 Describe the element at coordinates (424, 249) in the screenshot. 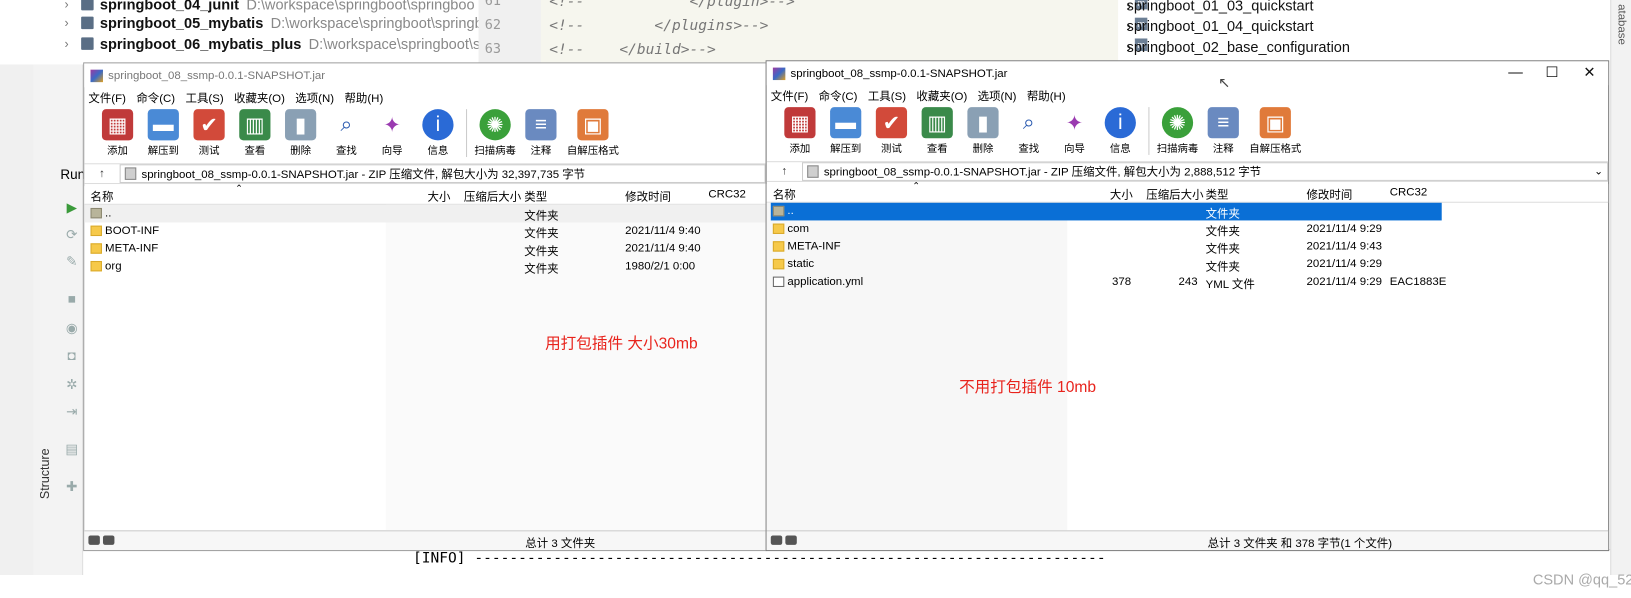

I see `list-item: META-INF 文件夹 2021/11/4 9:40` at that location.